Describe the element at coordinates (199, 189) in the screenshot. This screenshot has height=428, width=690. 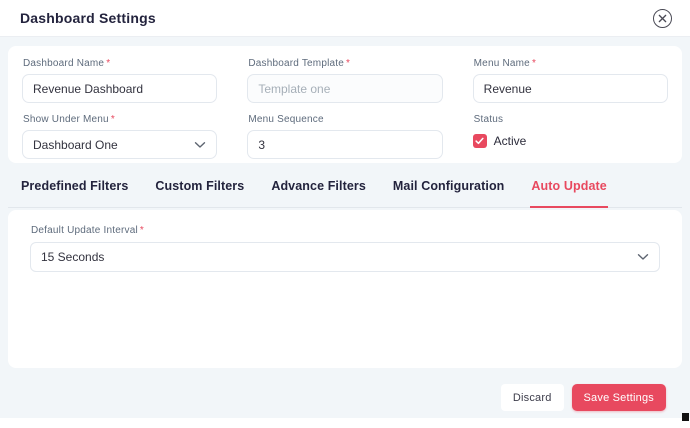
I see `tab-custom-filters: Custom Filters` at that location.